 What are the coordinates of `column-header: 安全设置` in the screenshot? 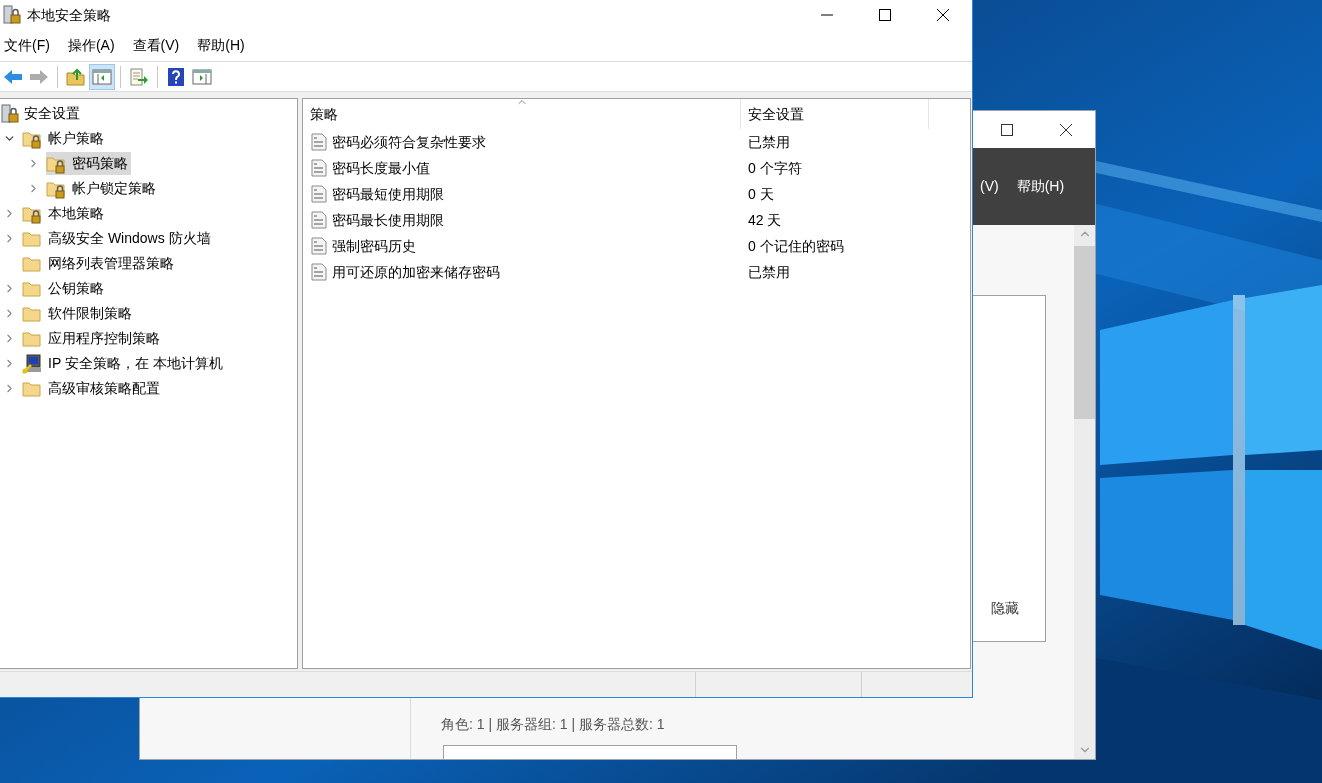 It's located at (835, 114).